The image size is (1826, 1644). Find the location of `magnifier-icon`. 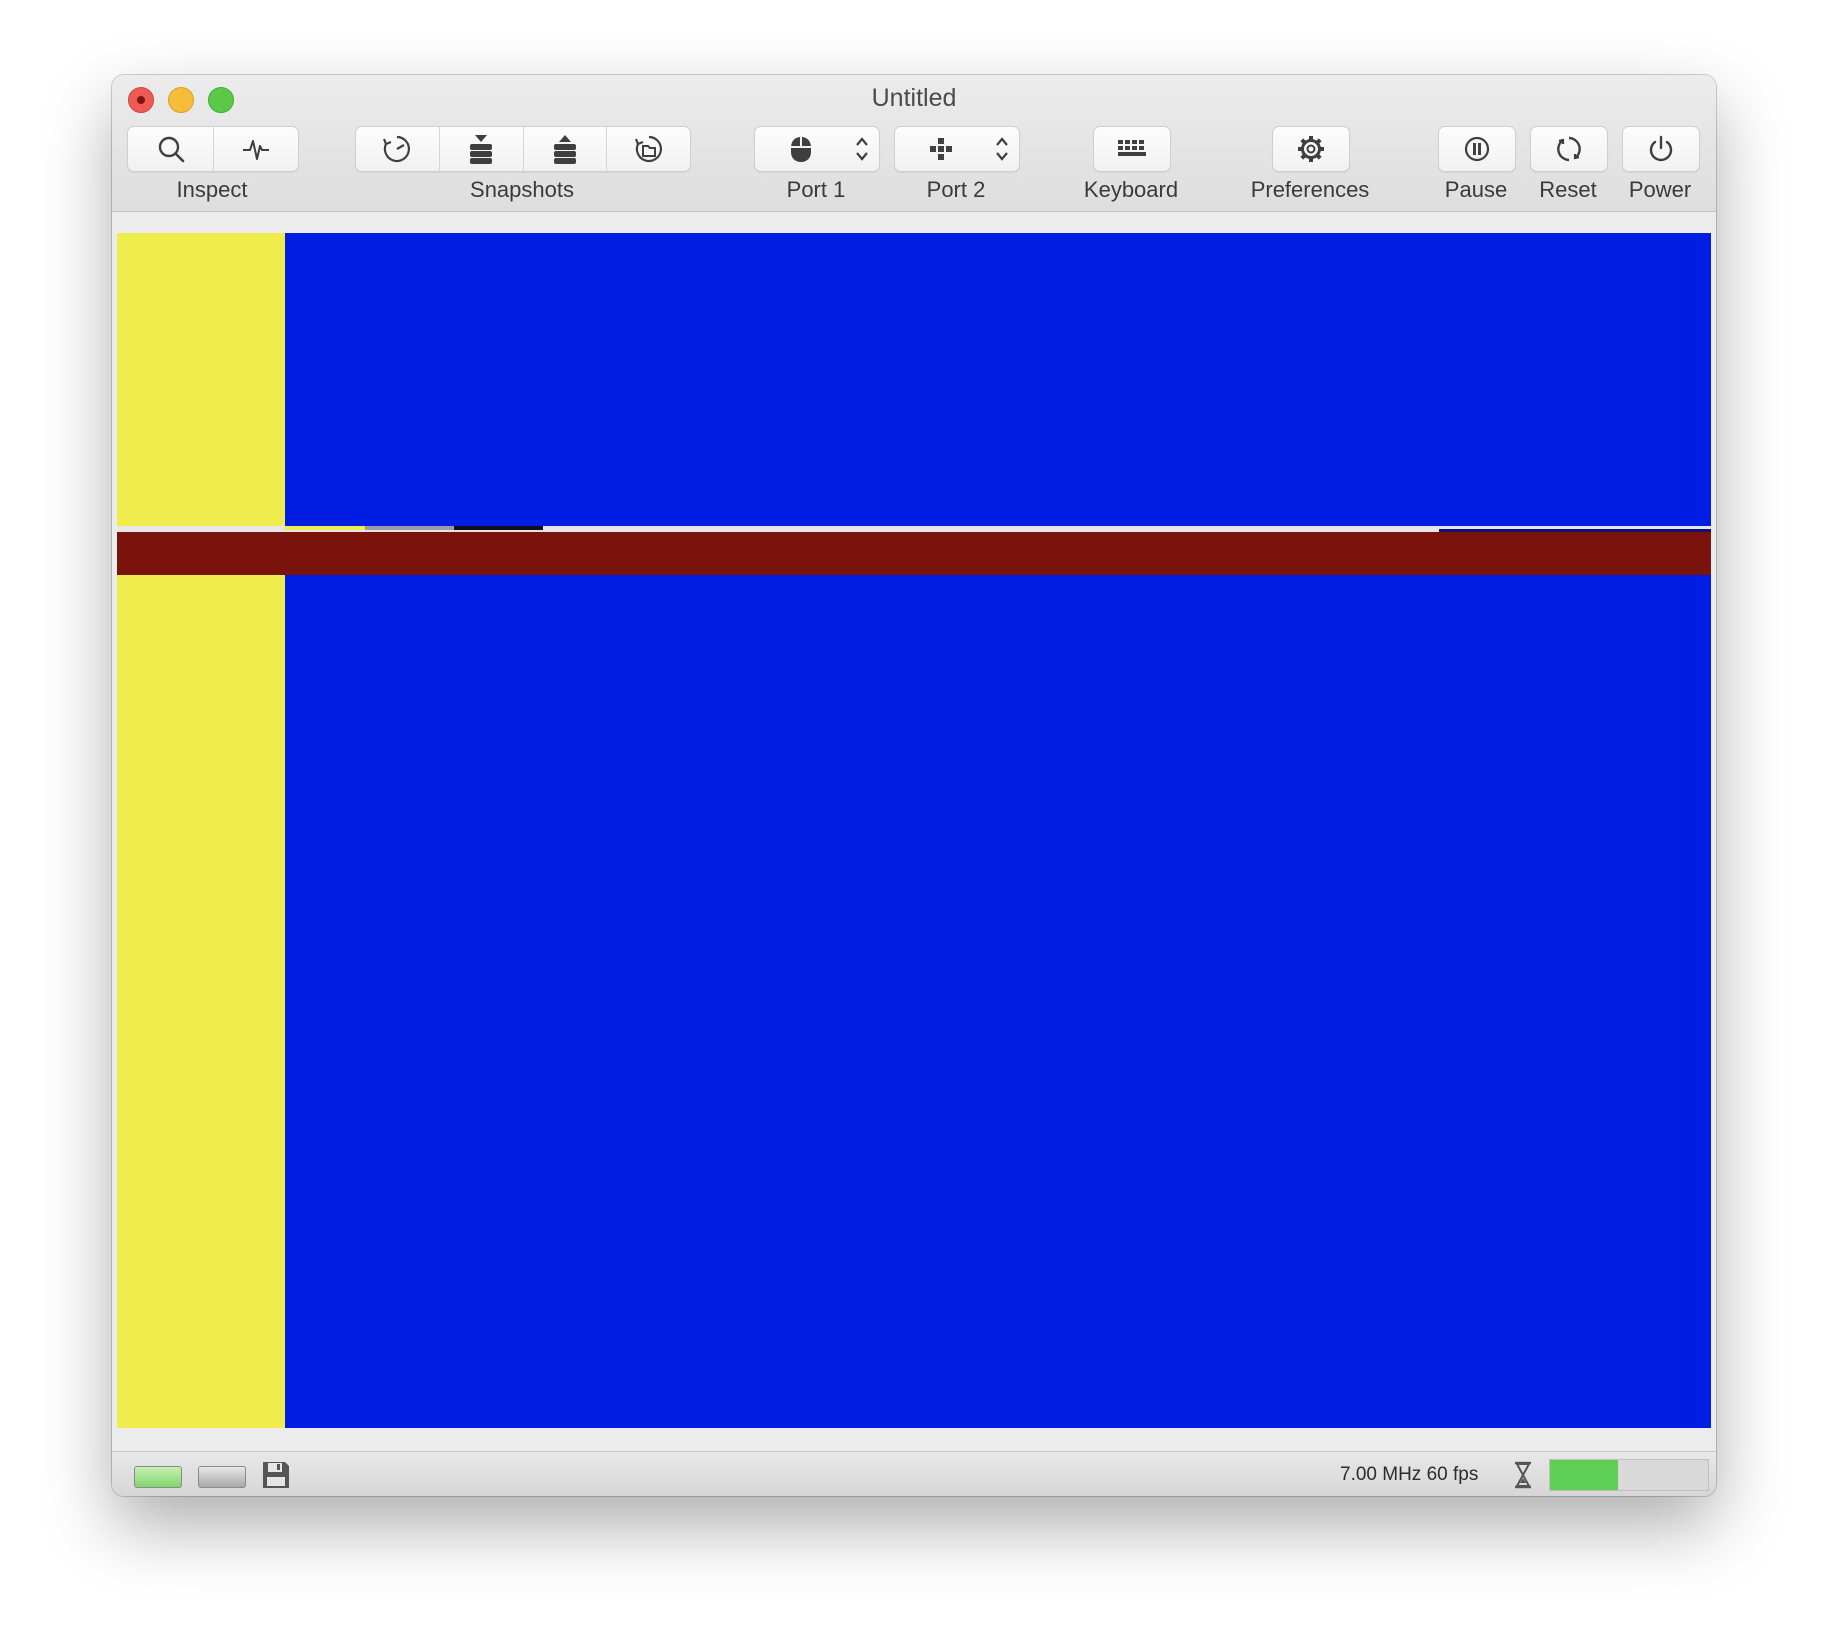

magnifier-icon is located at coordinates (171, 149).